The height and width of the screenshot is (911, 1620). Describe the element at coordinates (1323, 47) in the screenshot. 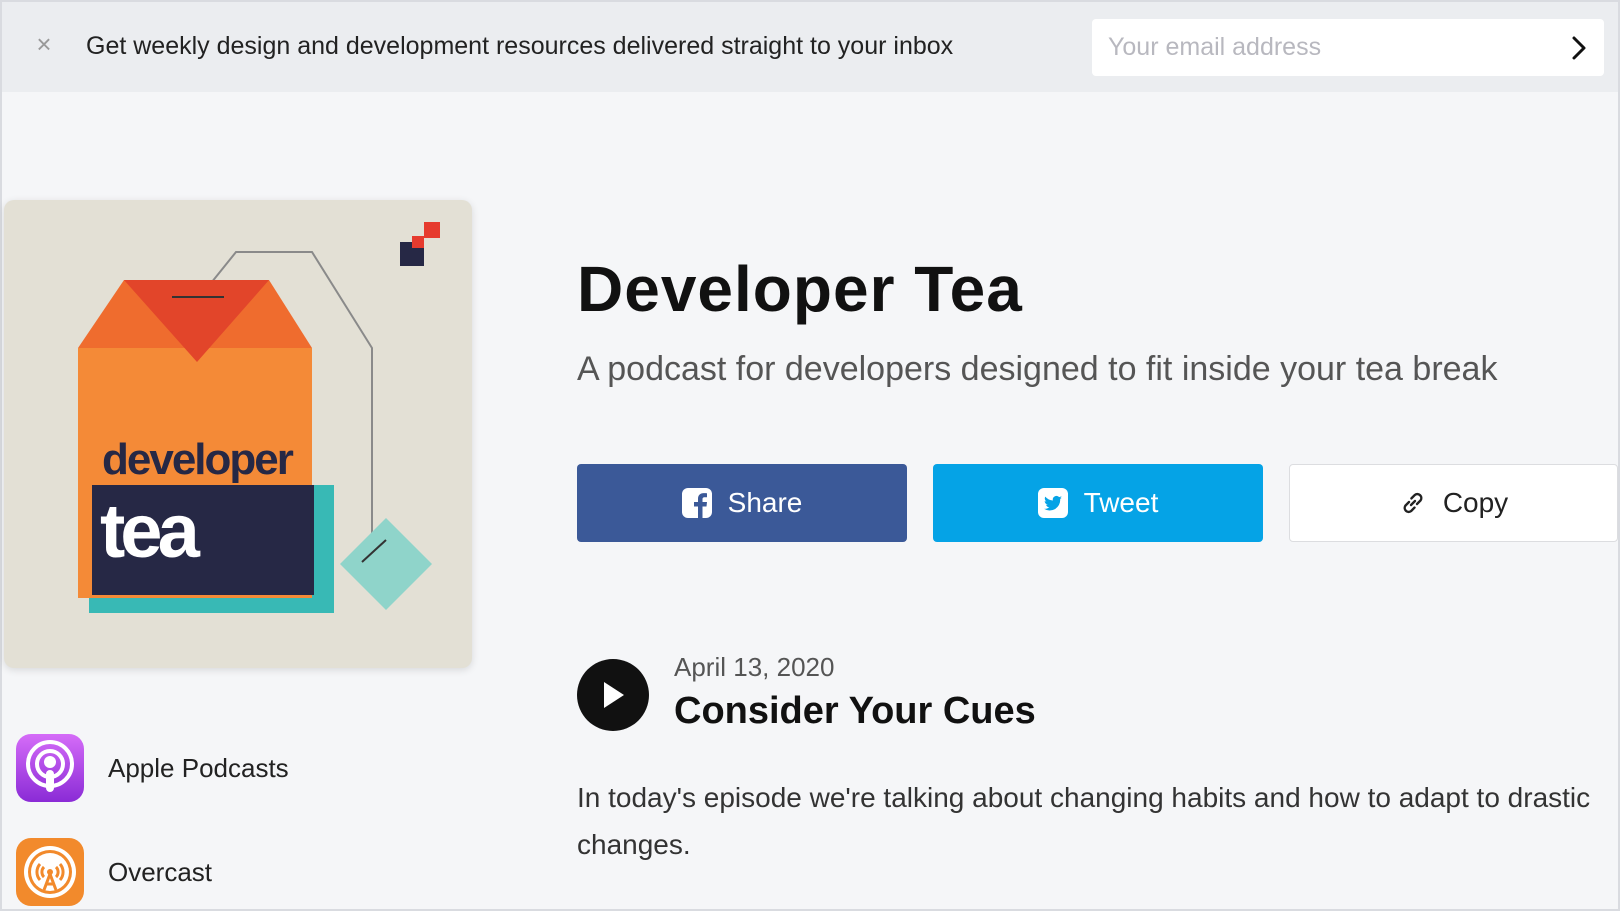

I see `email-input` at that location.